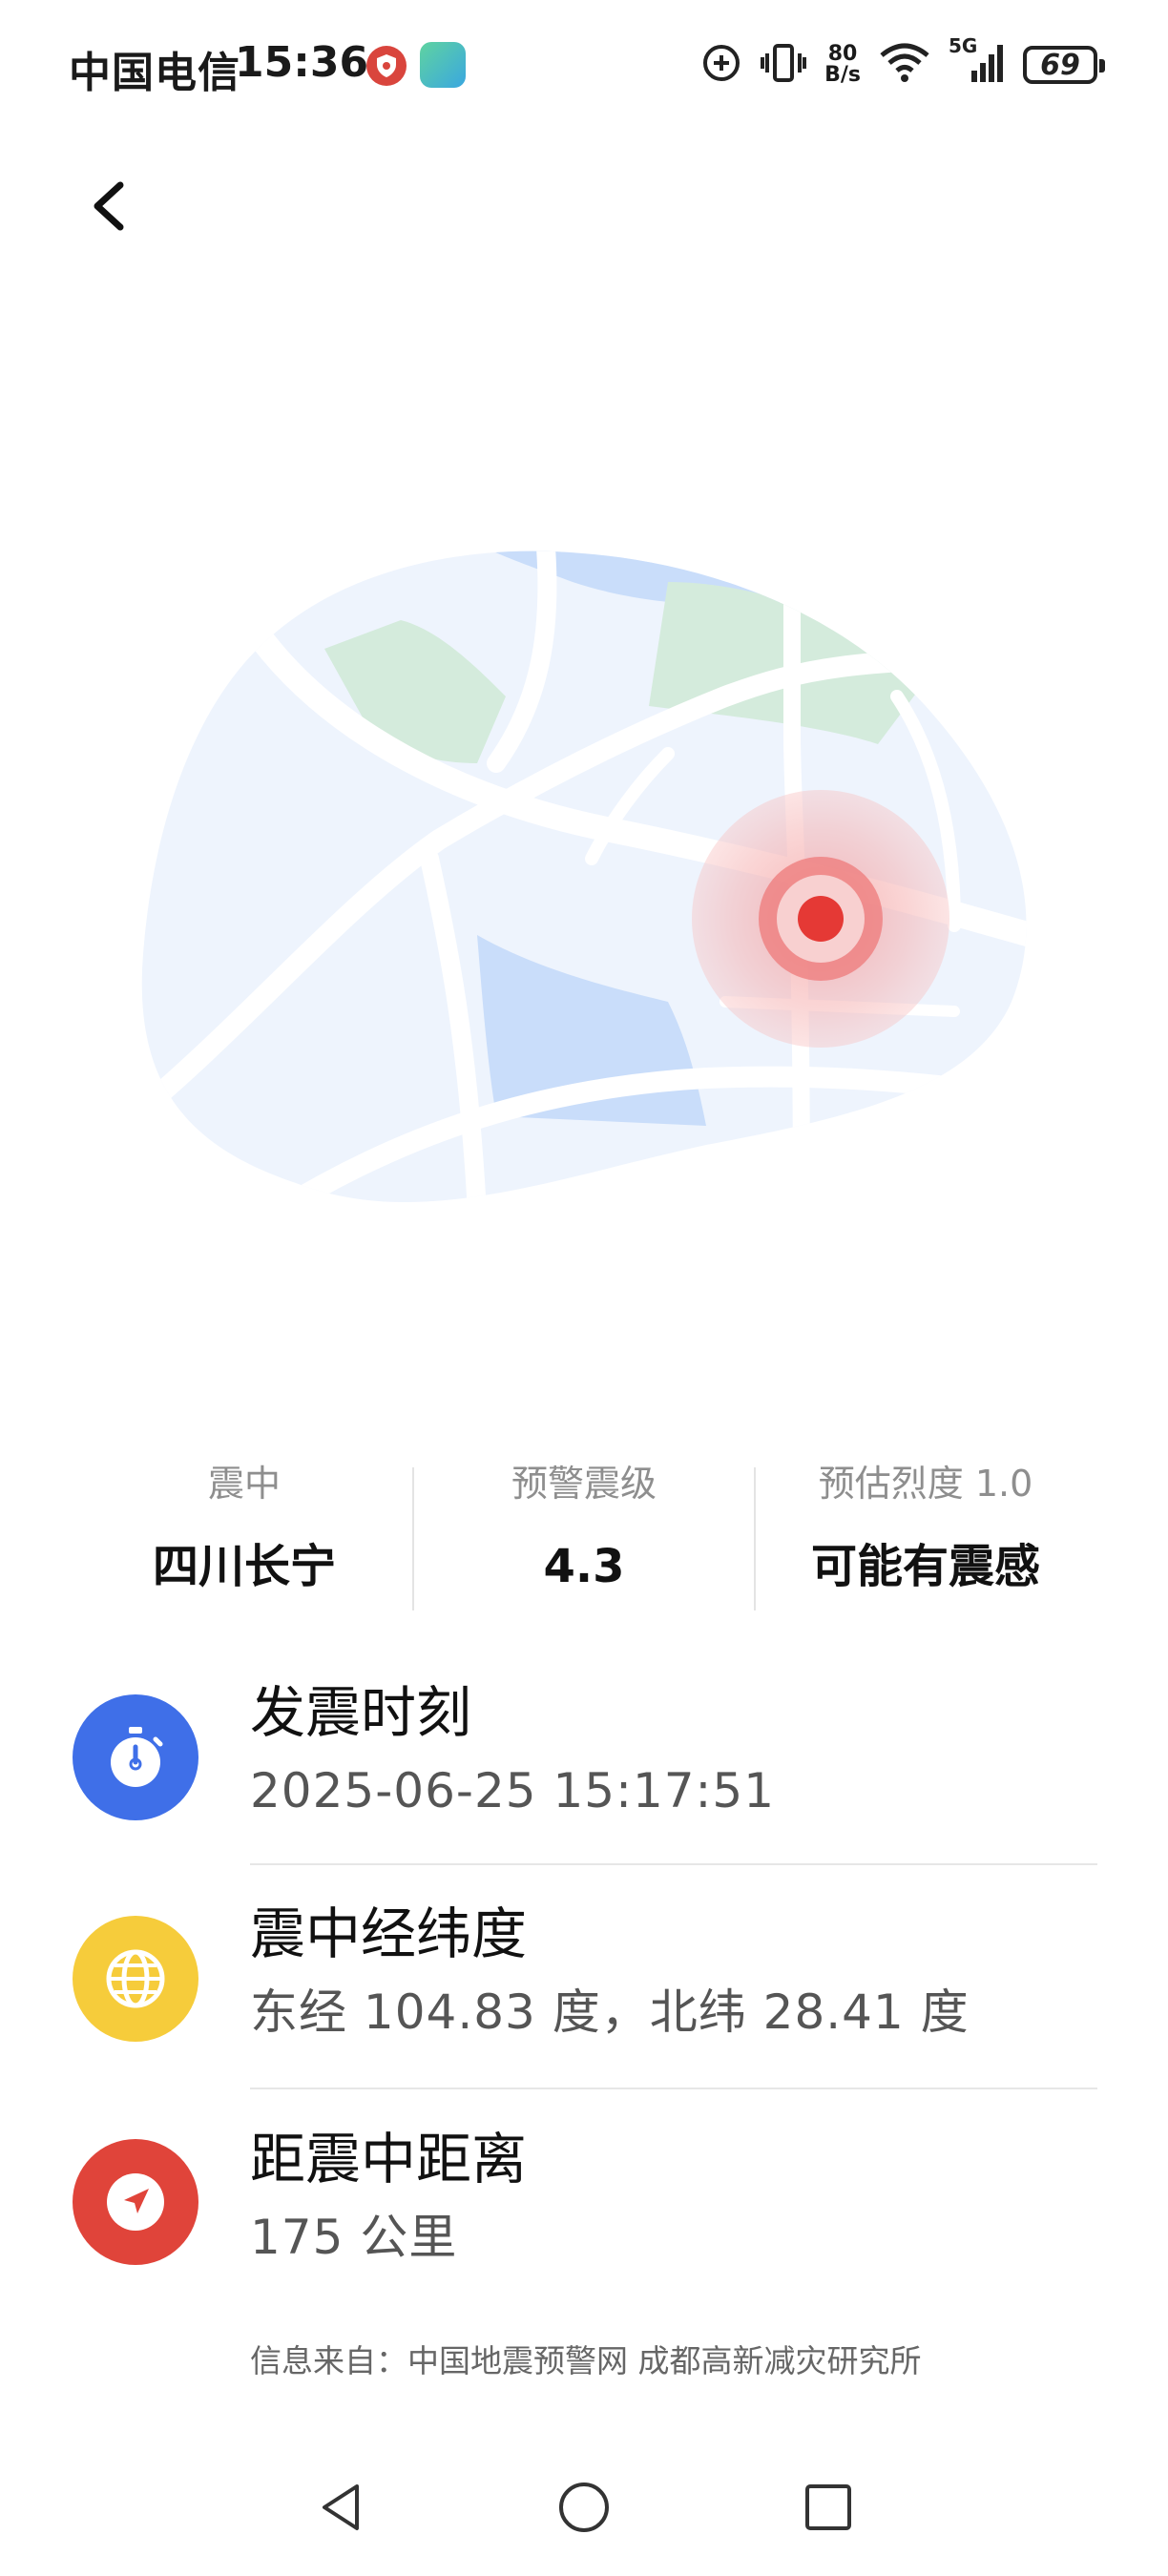 The width and height of the screenshot is (1168, 2576). Describe the element at coordinates (584, 2215) in the screenshot. I see `info-row-distance: 距震中距离 175 公里` at that location.